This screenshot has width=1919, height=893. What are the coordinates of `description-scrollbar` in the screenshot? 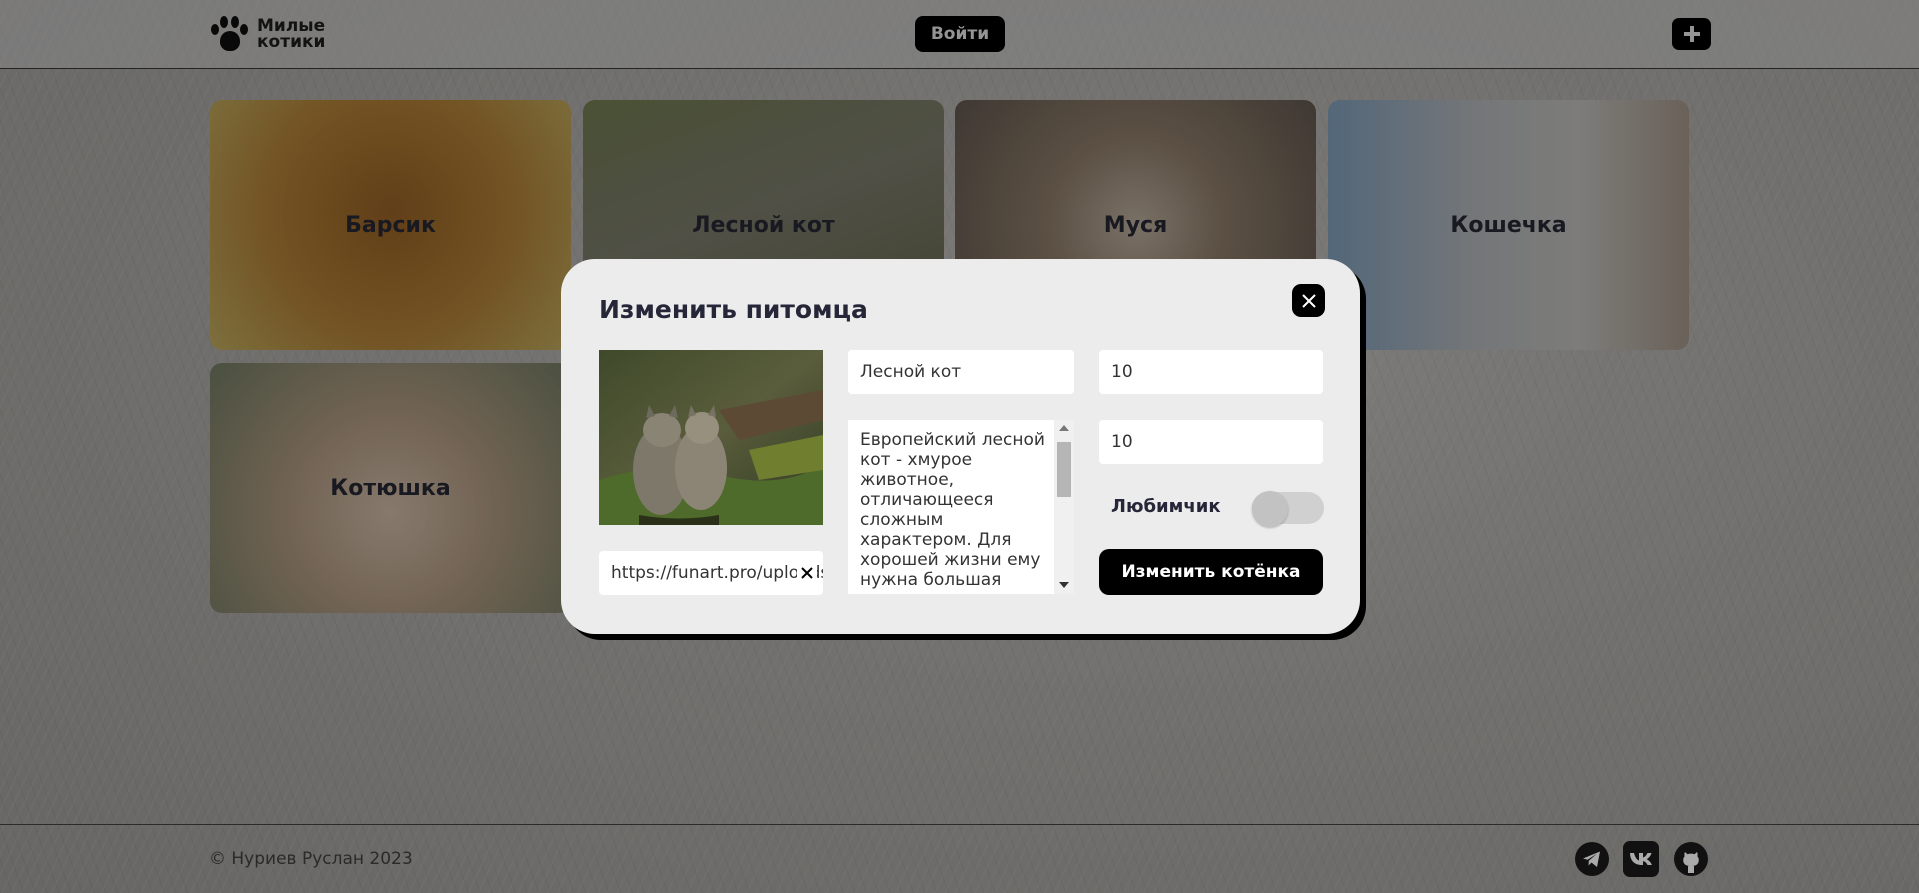 It's located at (1064, 507).